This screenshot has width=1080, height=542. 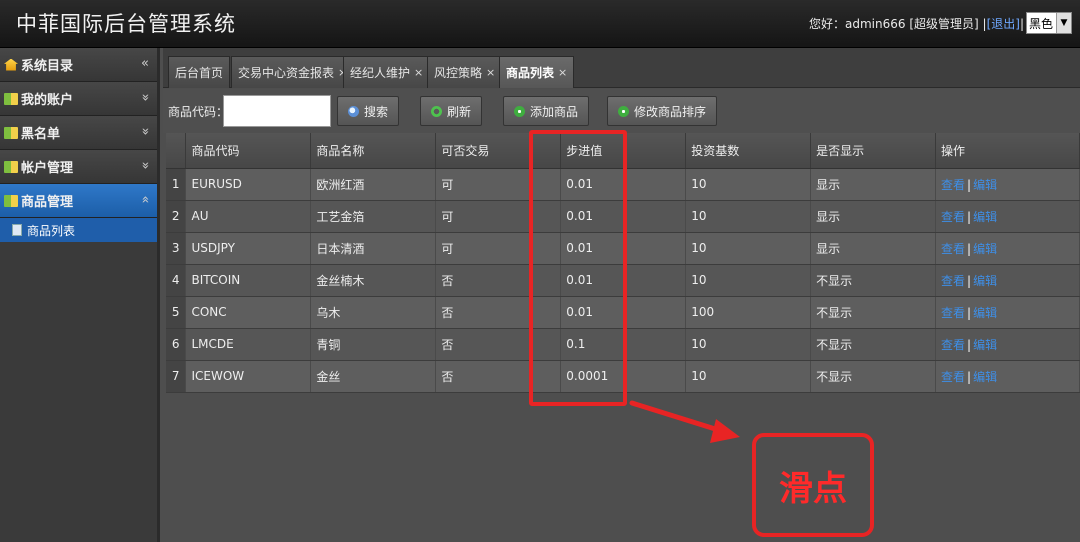 I want to click on edit-sort-button: 修改商品排序, so click(x=662, y=111).